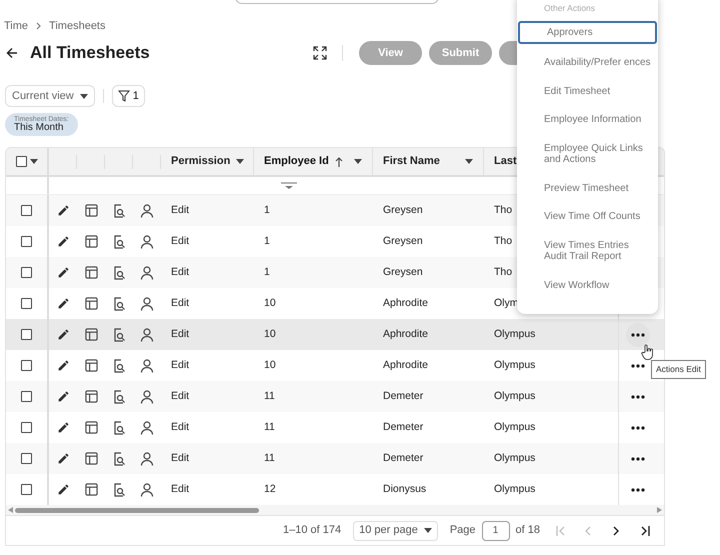  What do you see at coordinates (569, 8) in the screenshot?
I see `menu-heading: Other Actions` at bounding box center [569, 8].